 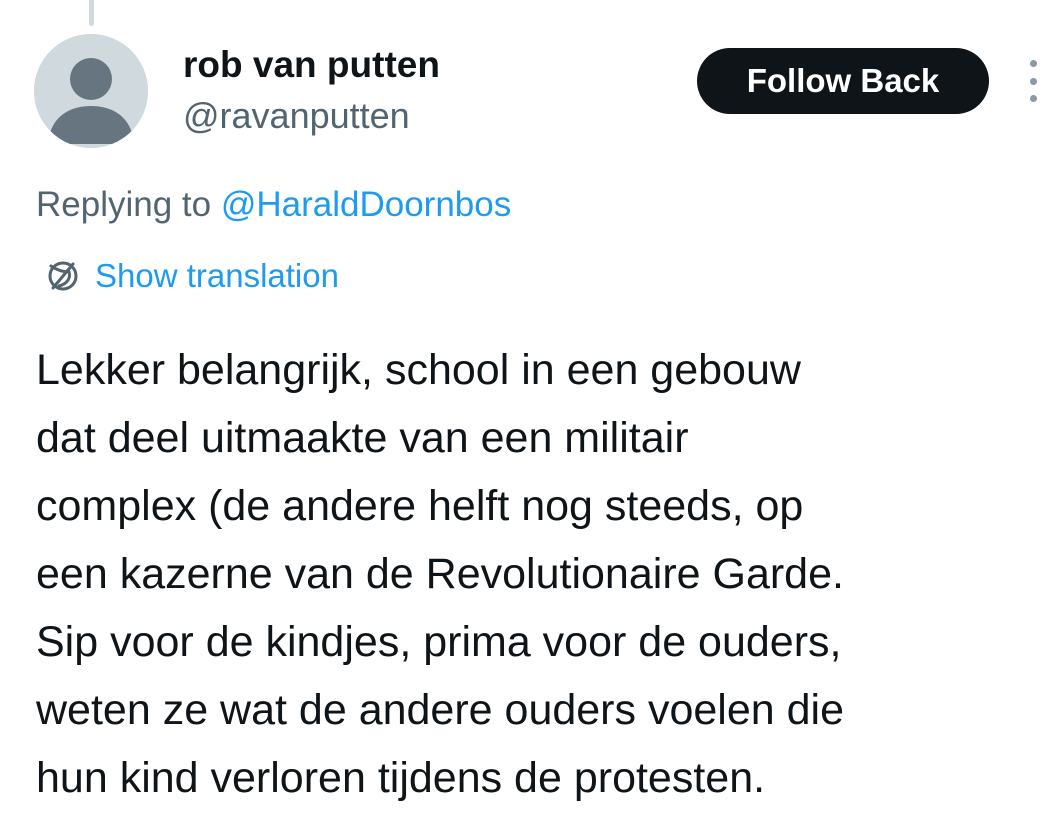 What do you see at coordinates (843, 81) in the screenshot?
I see `follow-back-button: Follow Back` at bounding box center [843, 81].